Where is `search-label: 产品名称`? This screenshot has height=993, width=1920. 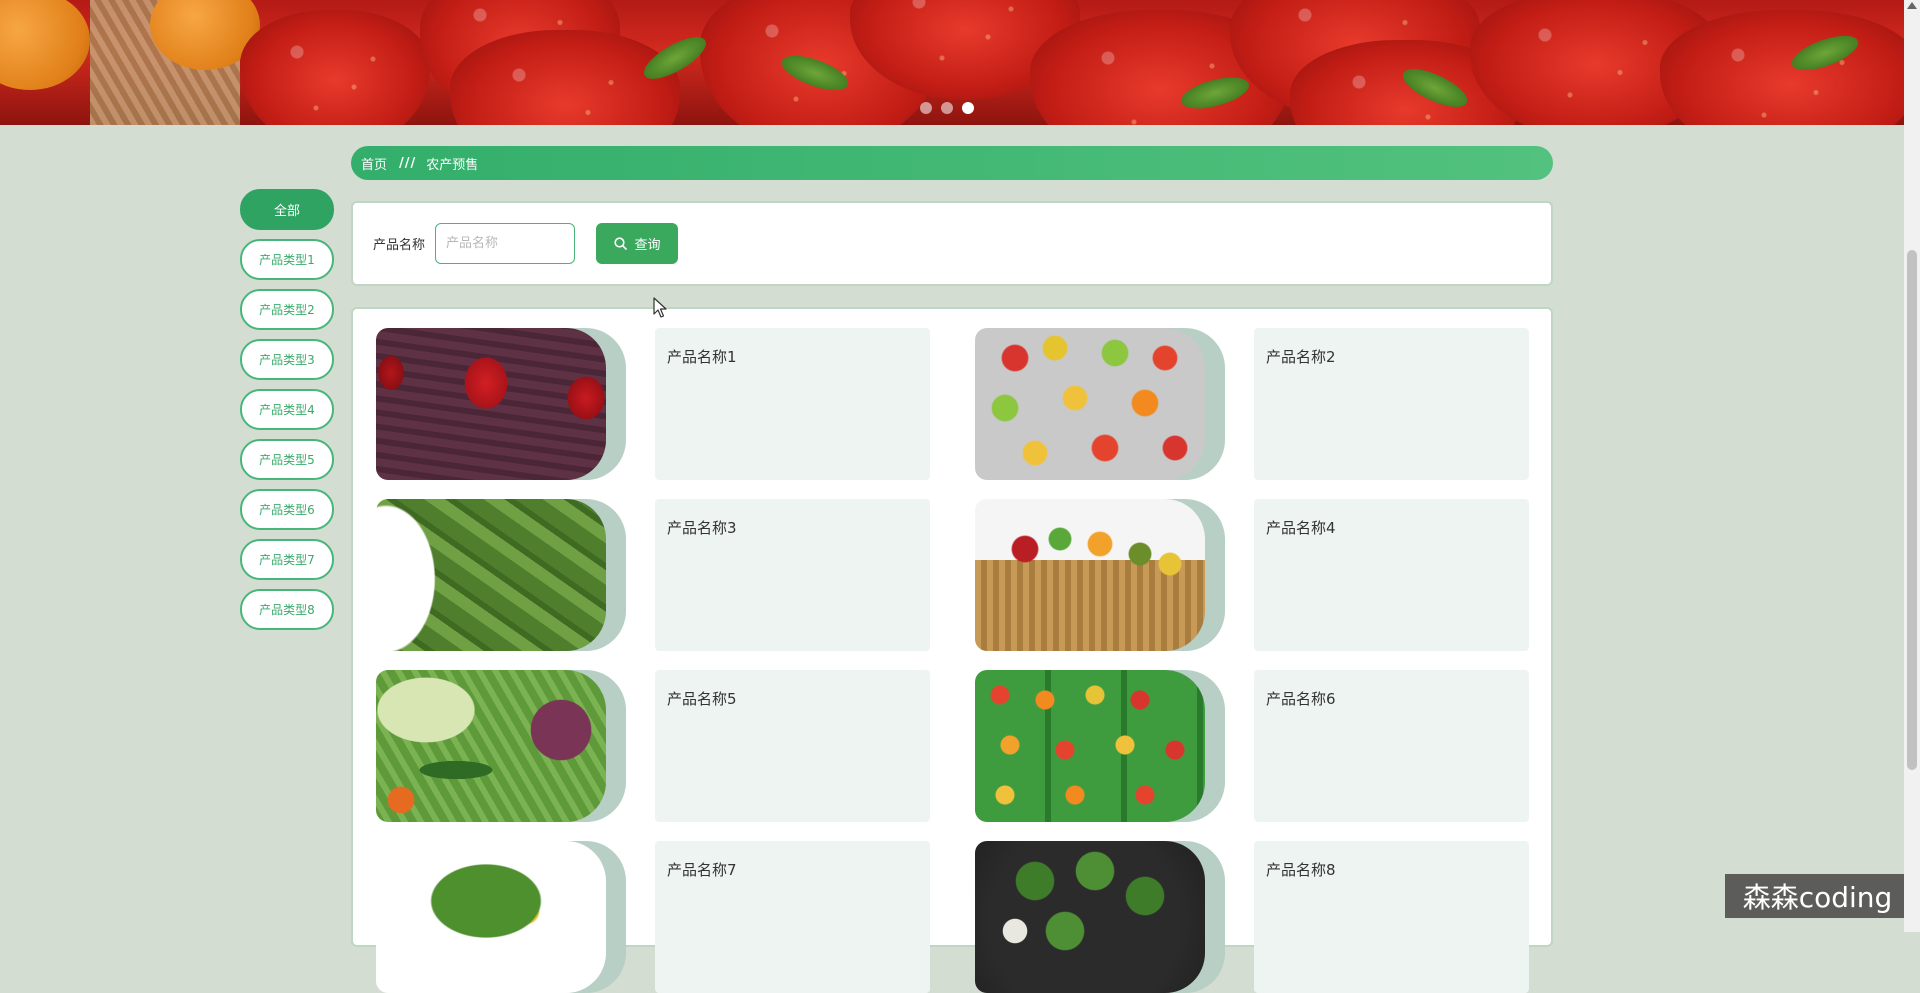 search-label: 产品名称 is located at coordinates (399, 245).